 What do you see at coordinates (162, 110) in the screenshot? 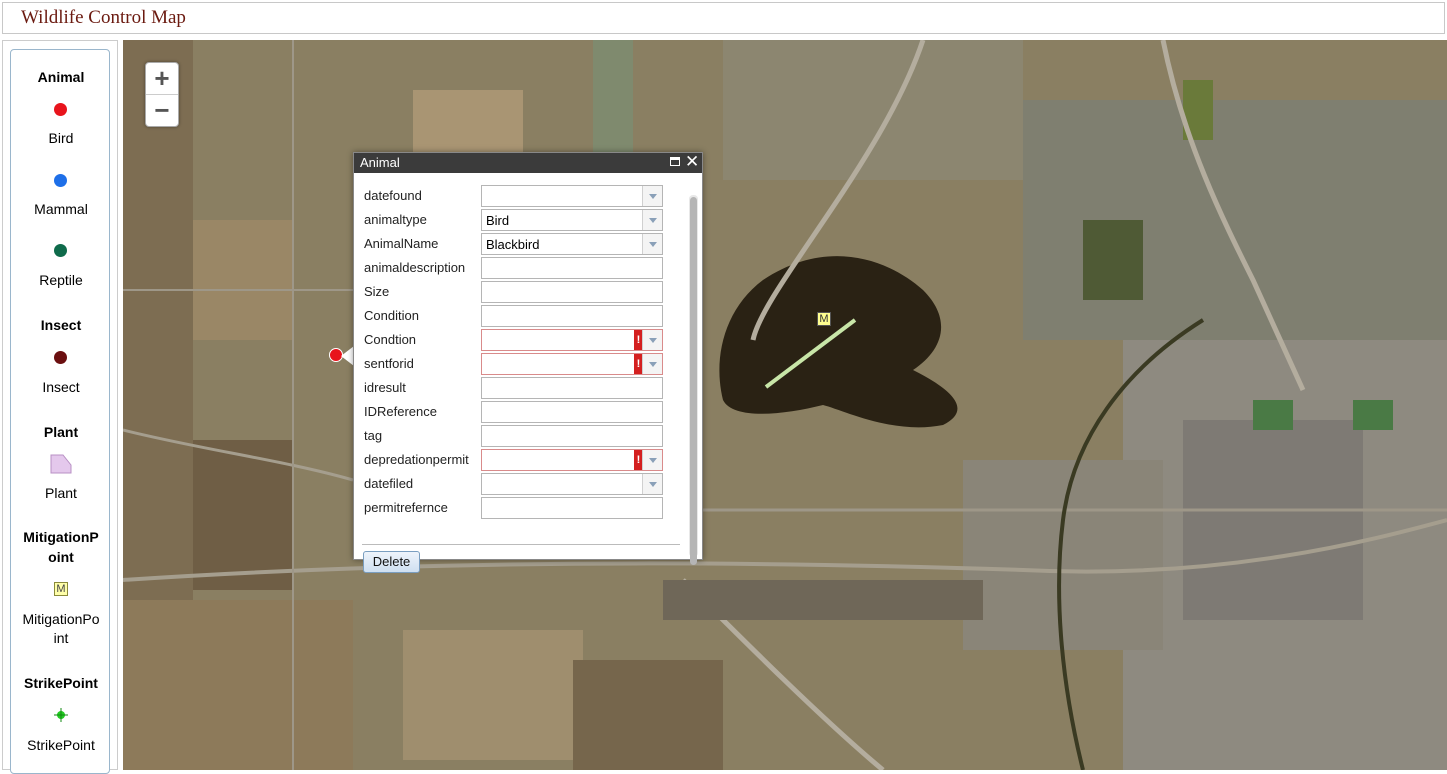
I see `zoom-out-button: −` at bounding box center [162, 110].